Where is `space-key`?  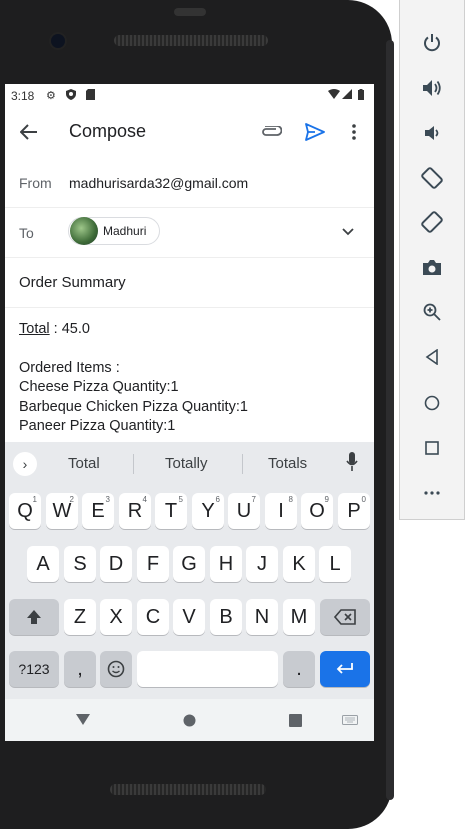 space-key is located at coordinates (207, 669).